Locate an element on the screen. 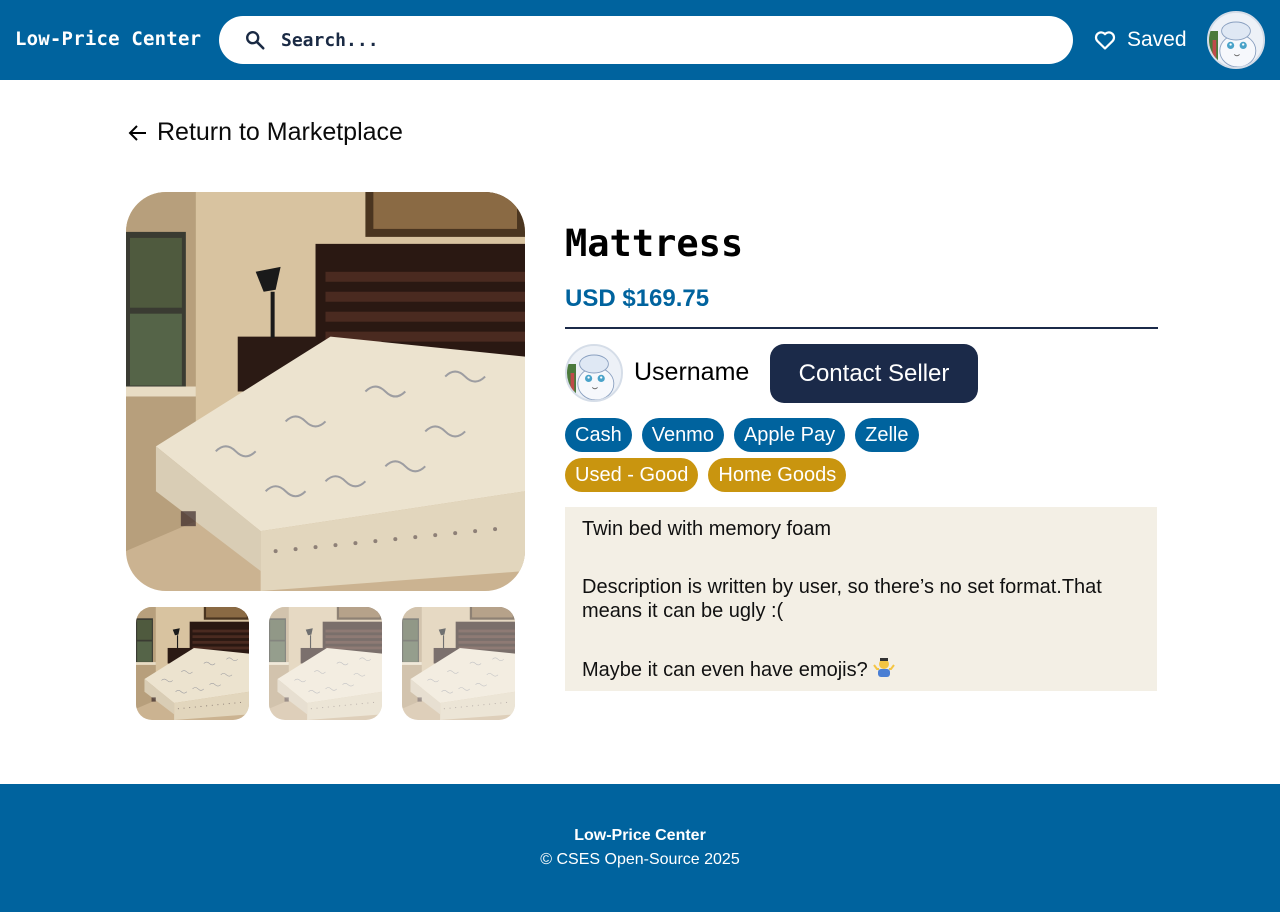 The height and width of the screenshot is (912, 1280). heart-icon is located at coordinates (1105, 40).